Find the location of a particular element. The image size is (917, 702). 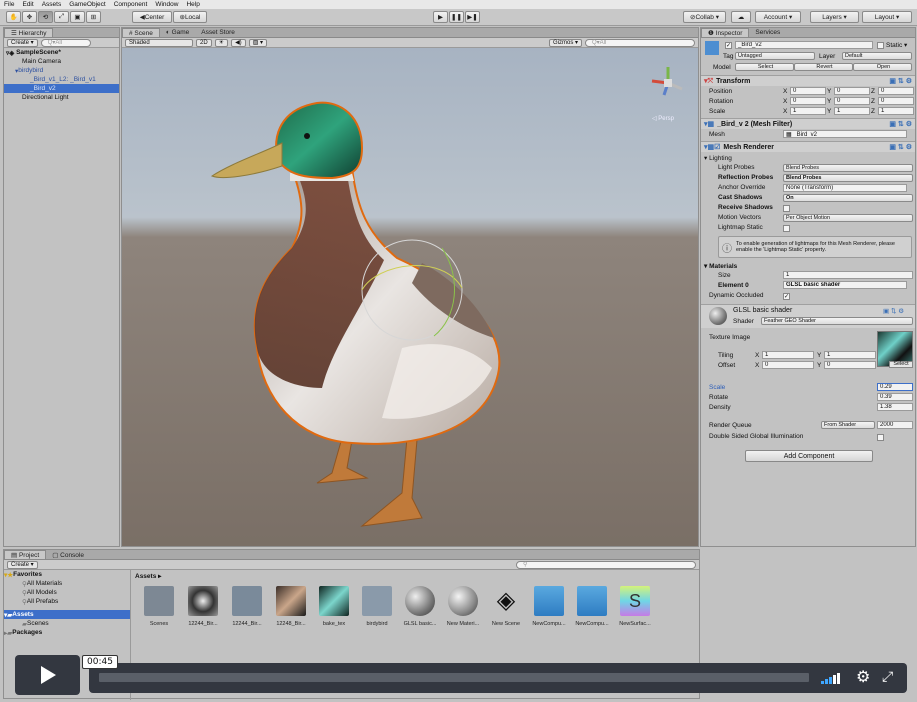

menu-window: Window is located at coordinates (166, 4).